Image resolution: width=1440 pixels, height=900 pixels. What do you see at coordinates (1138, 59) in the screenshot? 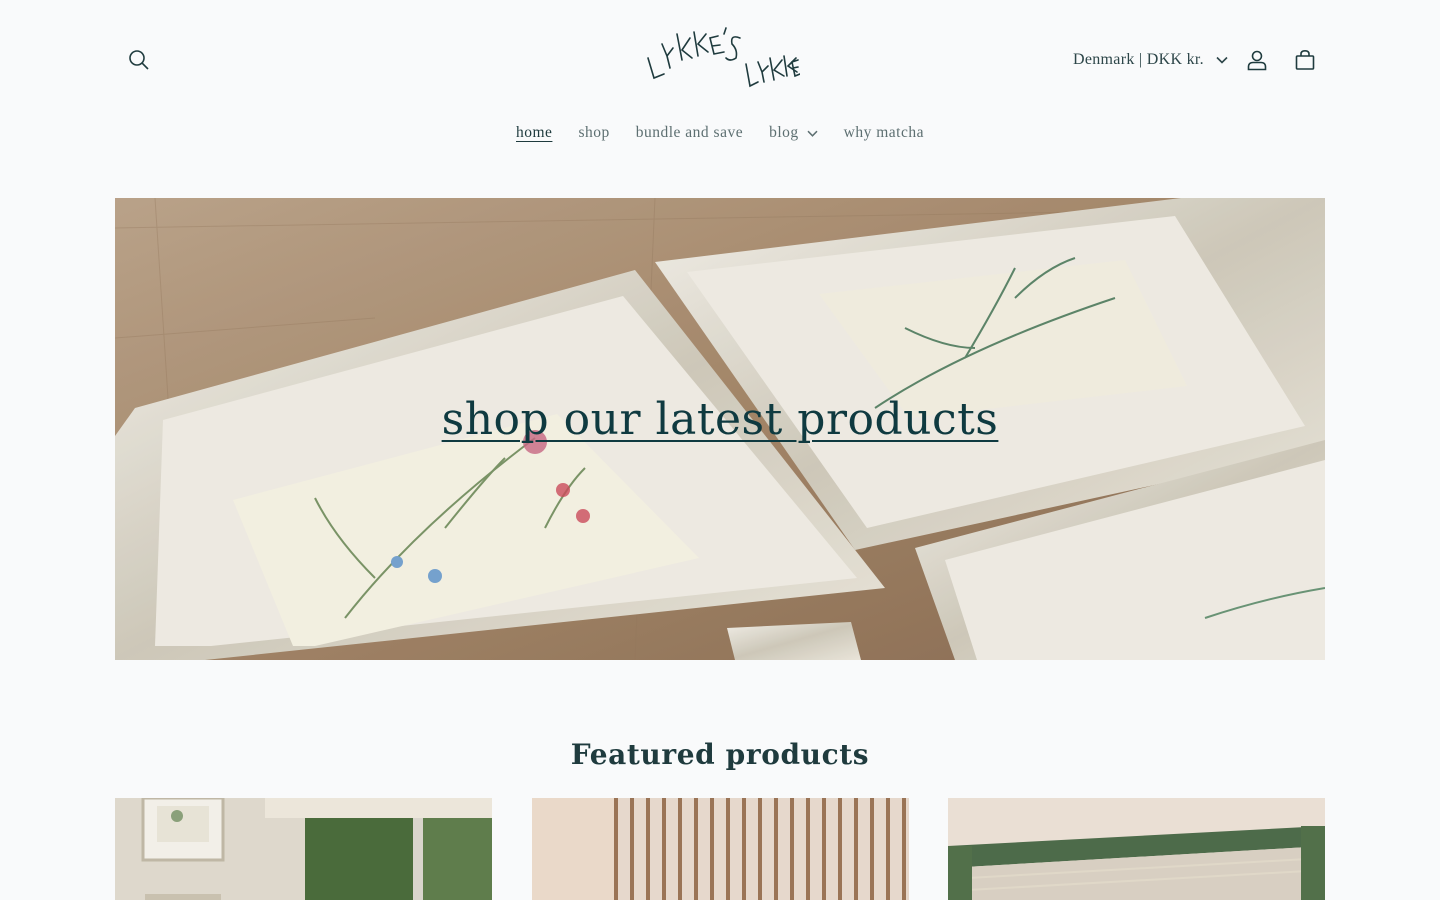
I see `locale-label: Denmark | DKK kr.` at bounding box center [1138, 59].